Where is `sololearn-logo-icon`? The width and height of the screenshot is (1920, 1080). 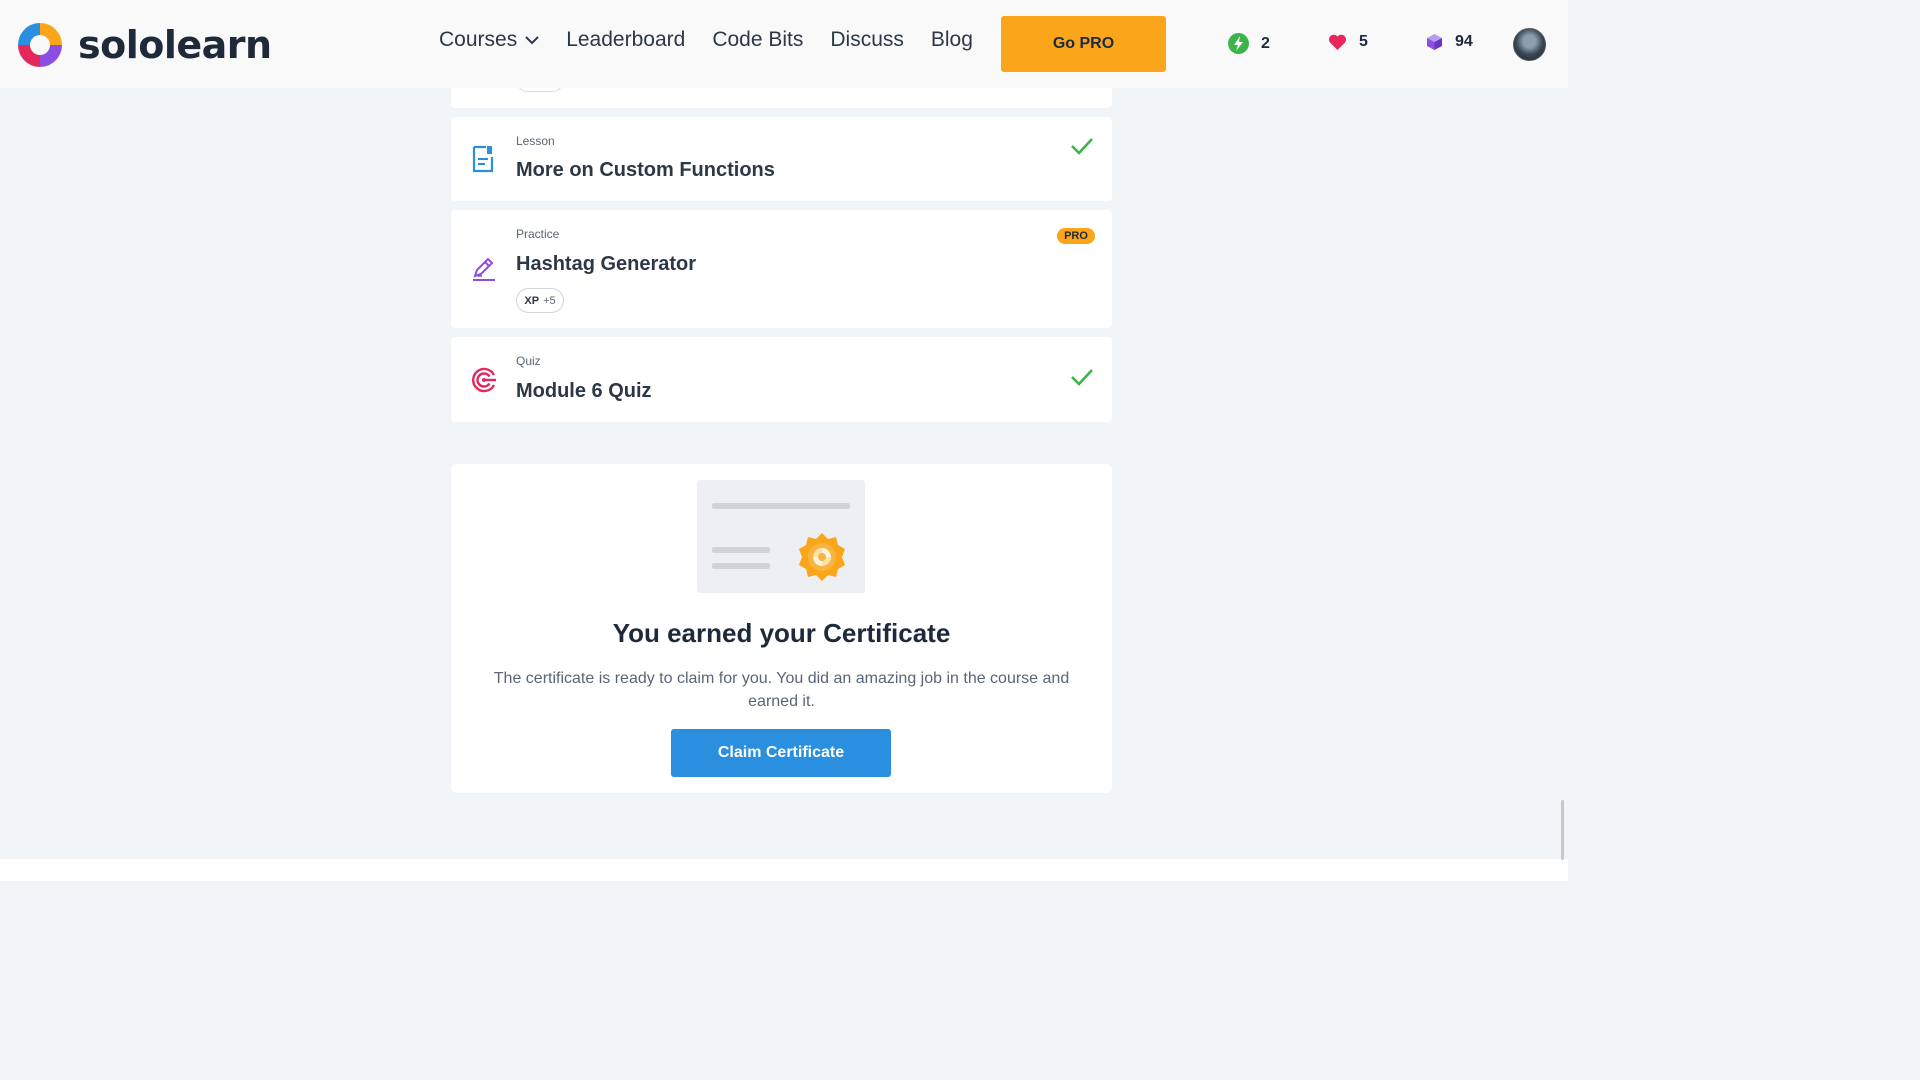
sololearn-logo-icon is located at coordinates (40, 45).